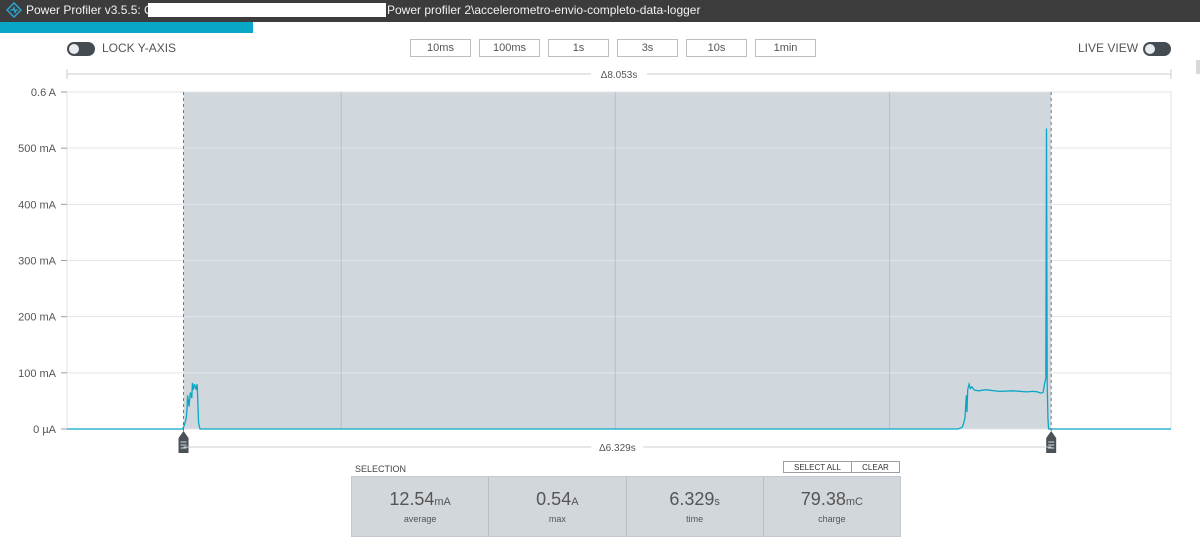 The image size is (1200, 542). I want to click on stat-time-unit: s, so click(717, 502).